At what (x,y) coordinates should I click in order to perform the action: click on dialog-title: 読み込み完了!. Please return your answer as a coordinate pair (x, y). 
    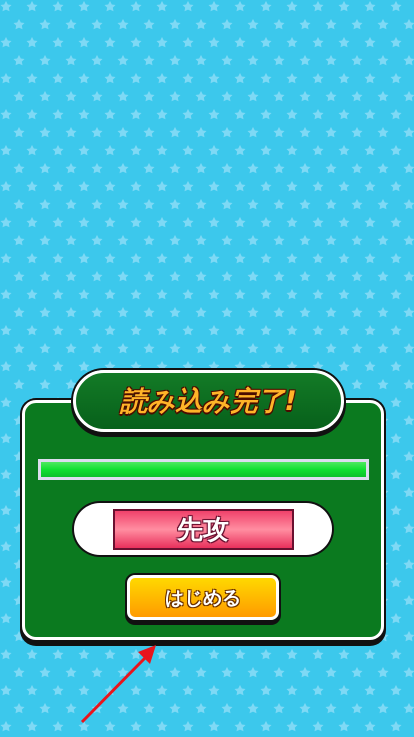
    Looking at the image, I should click on (208, 402).